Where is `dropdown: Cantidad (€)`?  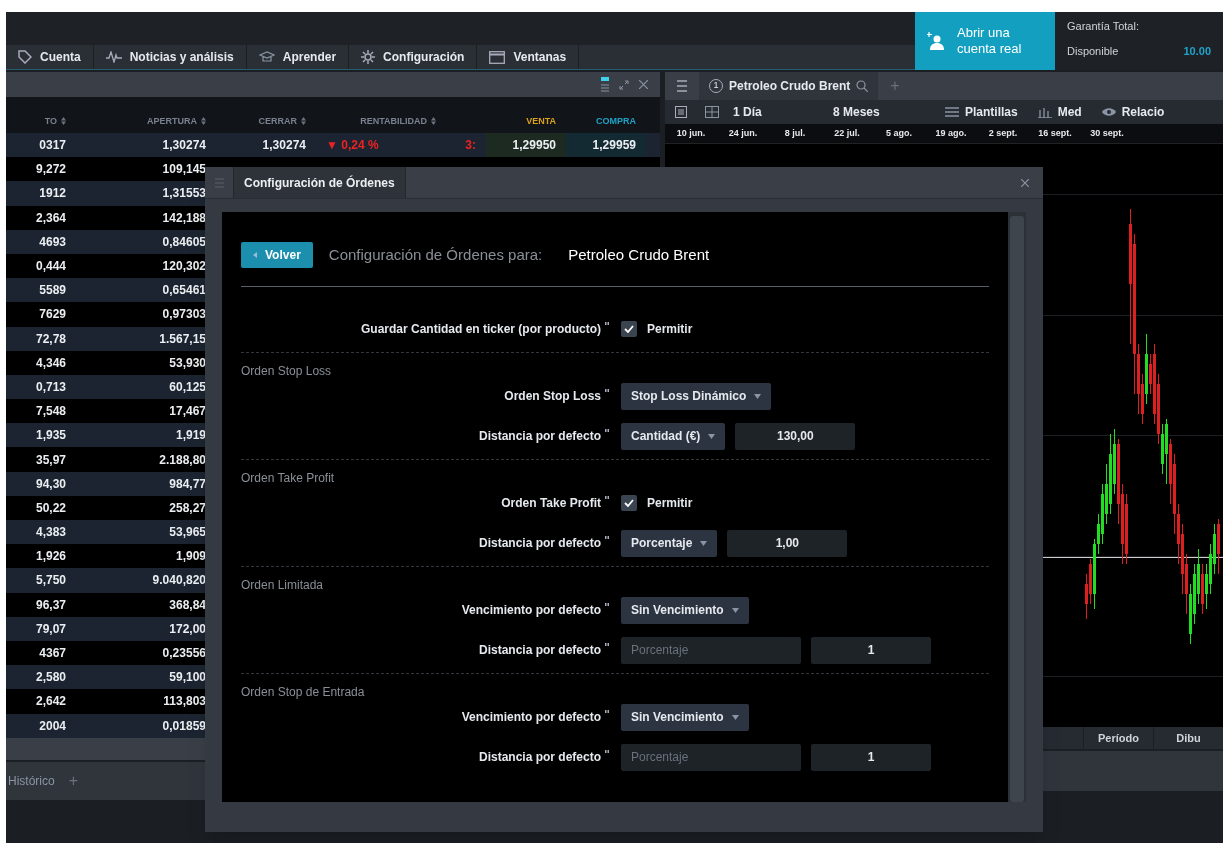
dropdown: Cantidad (€) is located at coordinates (673, 436).